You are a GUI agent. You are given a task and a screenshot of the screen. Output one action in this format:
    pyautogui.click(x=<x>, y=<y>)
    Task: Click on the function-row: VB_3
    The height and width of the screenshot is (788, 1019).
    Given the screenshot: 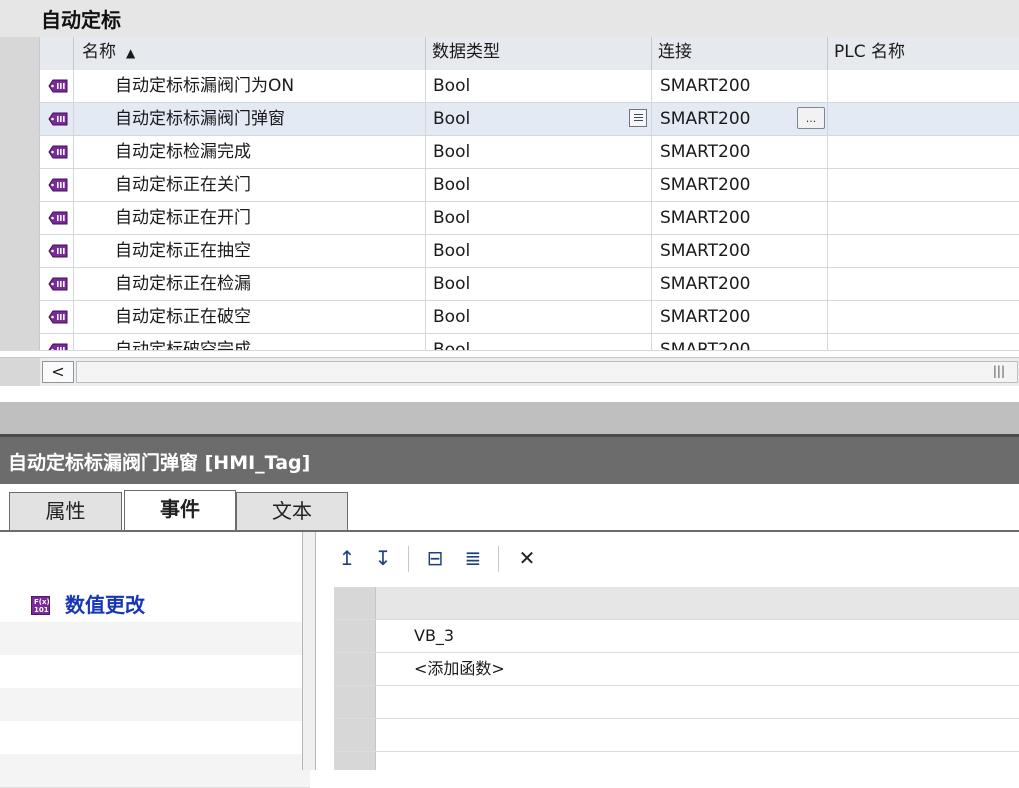 What is the action you would take?
    pyautogui.click(x=676, y=636)
    